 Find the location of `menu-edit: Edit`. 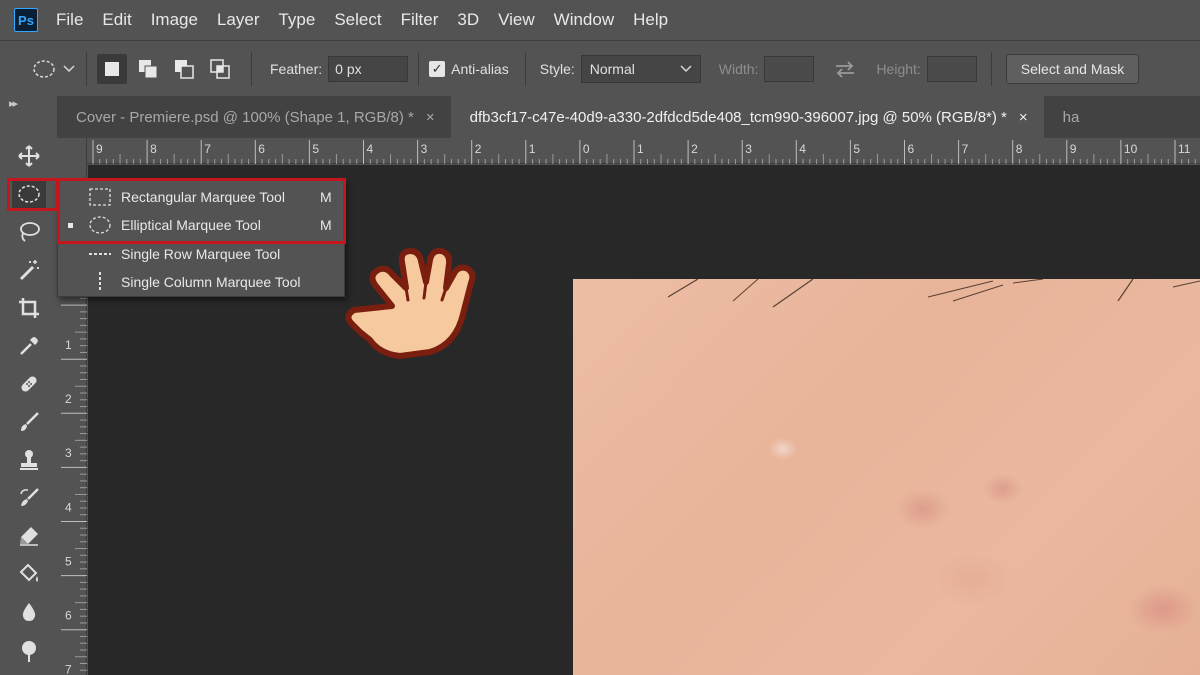

menu-edit: Edit is located at coordinates (116, 20).